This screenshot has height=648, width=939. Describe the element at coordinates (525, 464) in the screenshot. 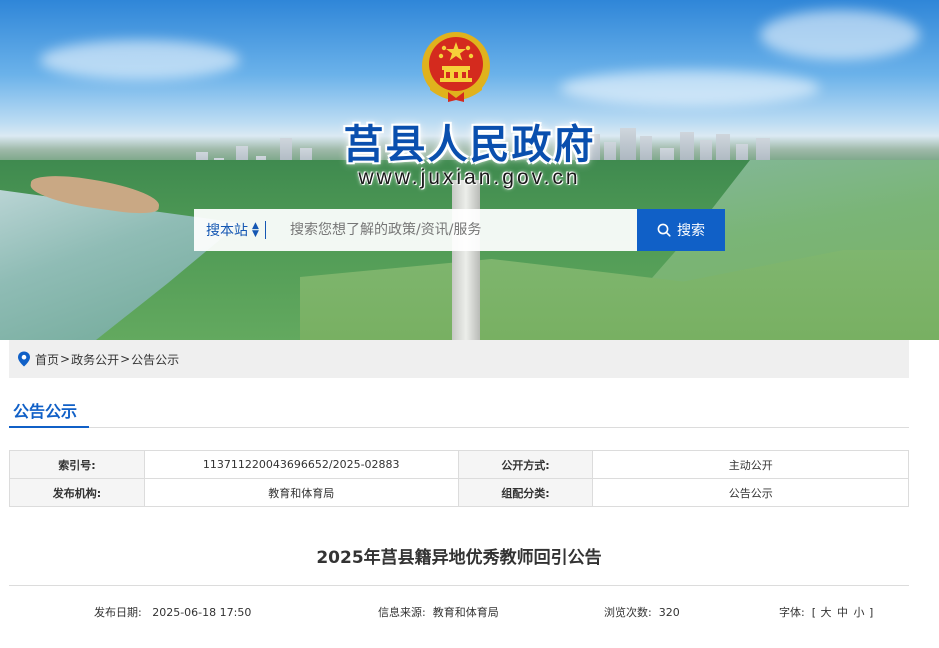

I see `disclosure-method-label: 公开方式:` at that location.